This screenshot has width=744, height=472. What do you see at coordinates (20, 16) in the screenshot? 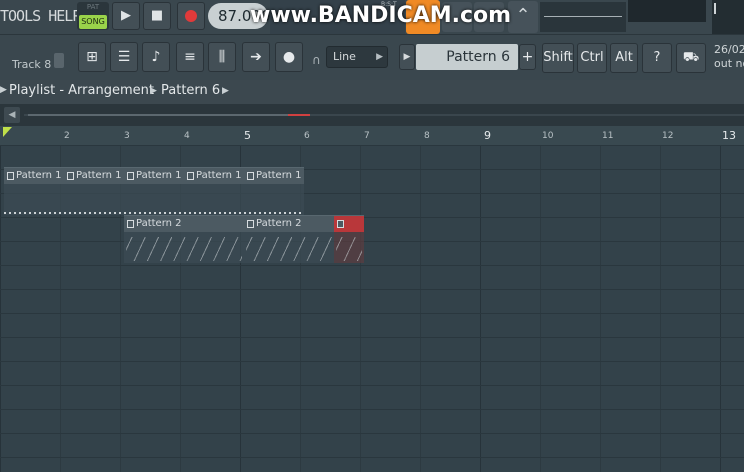
I see `menu-tools: TOOLS` at bounding box center [20, 16].